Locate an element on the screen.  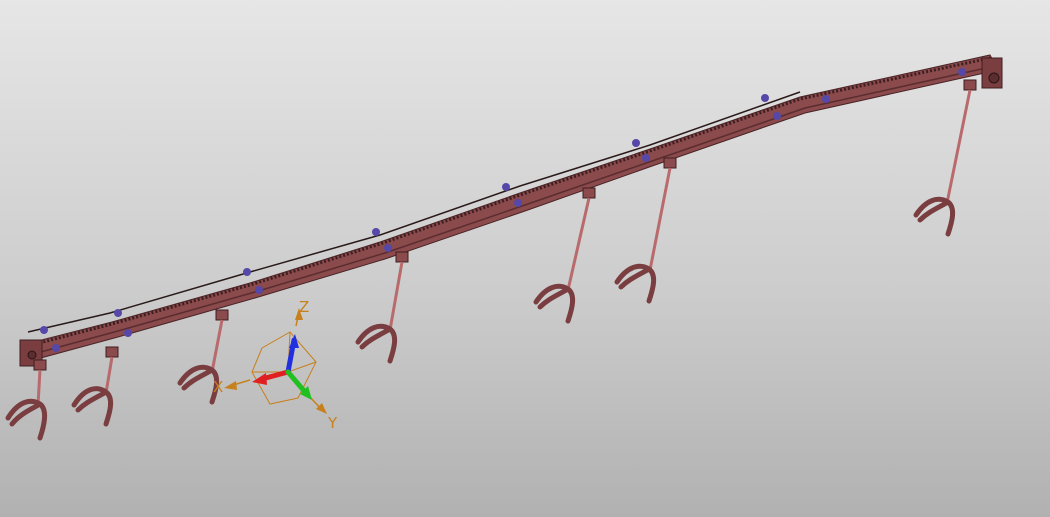
y-axis-label: Y is located at coordinates (332, 423).